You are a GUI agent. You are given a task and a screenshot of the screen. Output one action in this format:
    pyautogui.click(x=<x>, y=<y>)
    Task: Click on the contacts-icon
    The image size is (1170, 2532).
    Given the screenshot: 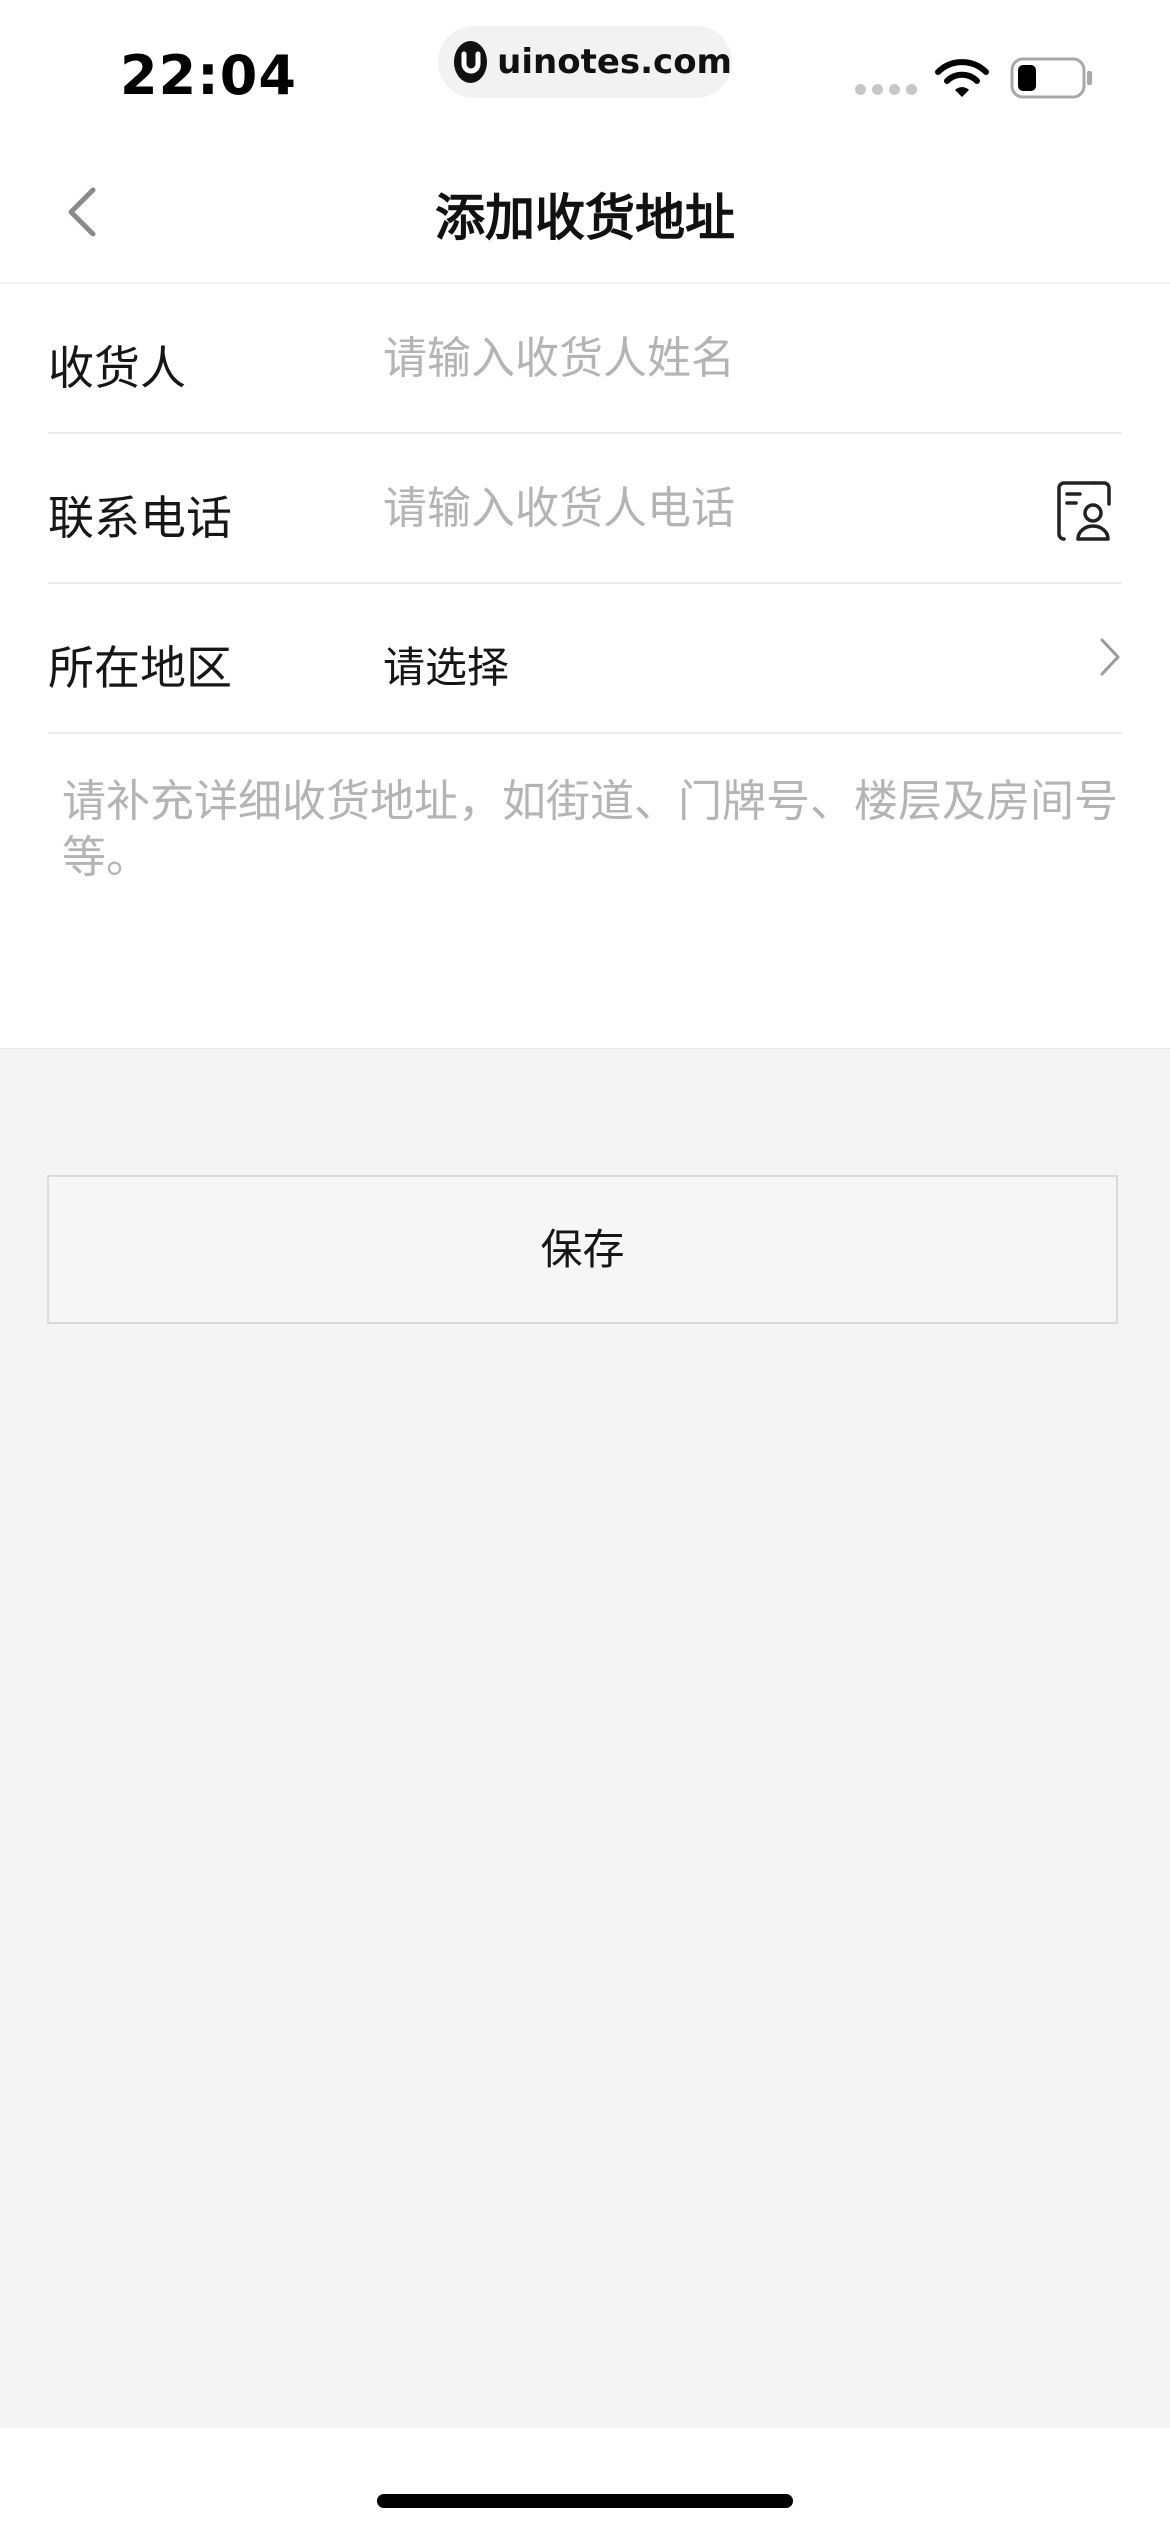 What is the action you would take?
    pyautogui.click(x=1084, y=511)
    